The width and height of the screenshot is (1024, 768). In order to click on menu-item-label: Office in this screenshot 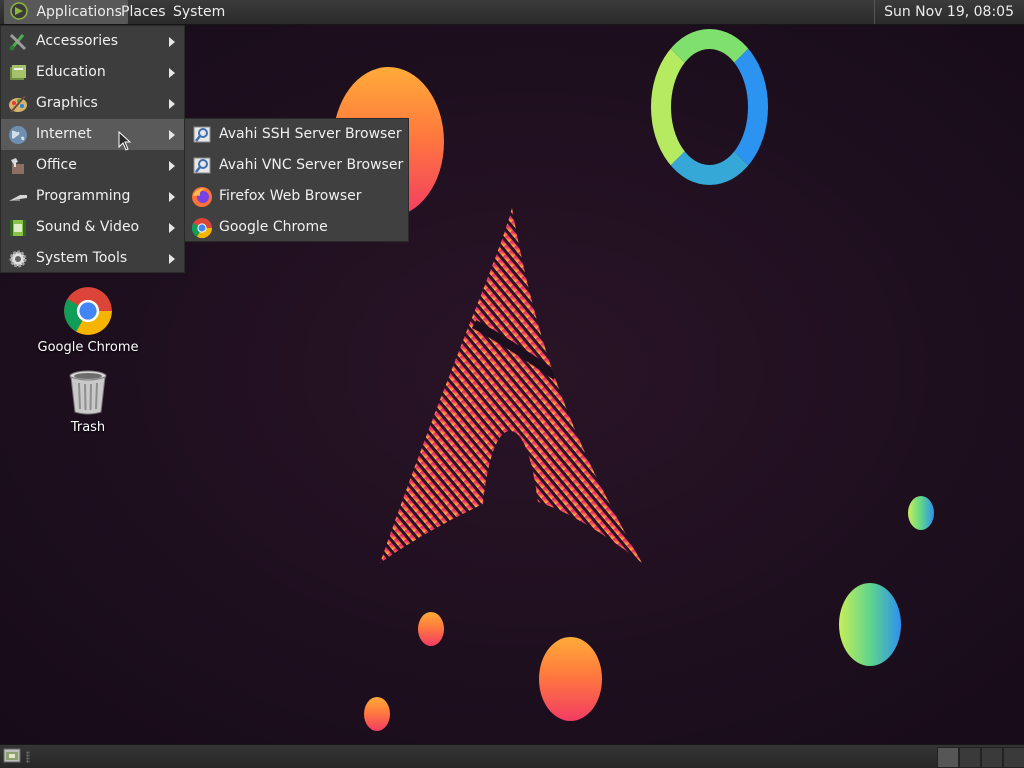, I will do `click(56, 165)`.